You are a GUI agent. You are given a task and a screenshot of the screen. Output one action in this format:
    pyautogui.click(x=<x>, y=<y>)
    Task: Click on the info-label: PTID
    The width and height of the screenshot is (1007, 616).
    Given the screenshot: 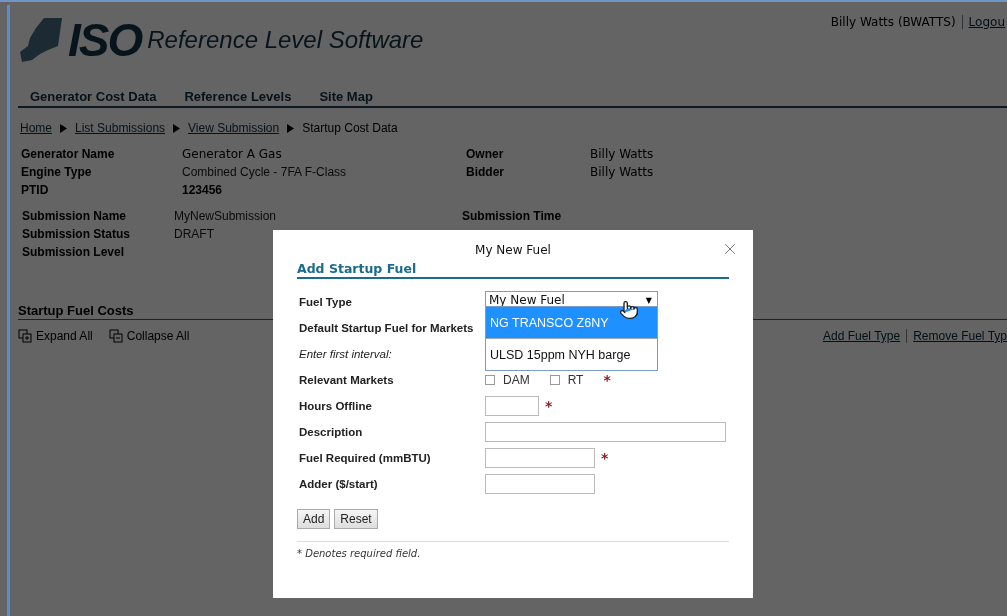 What is the action you would take?
    pyautogui.click(x=35, y=190)
    